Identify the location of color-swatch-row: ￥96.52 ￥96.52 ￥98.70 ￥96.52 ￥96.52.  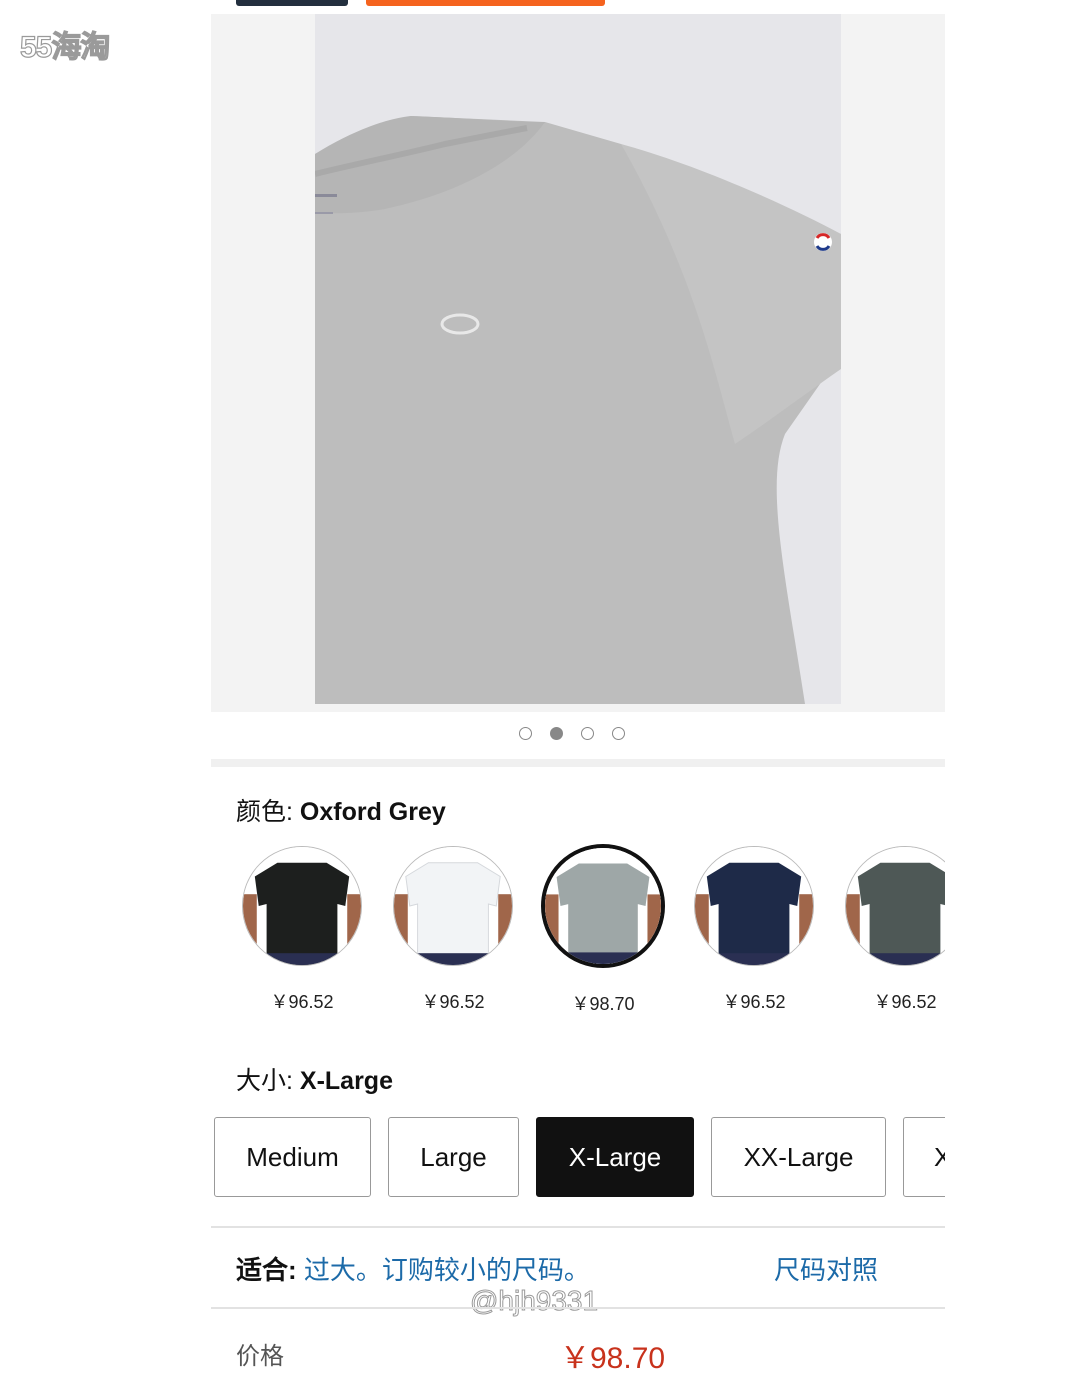
(578, 933).